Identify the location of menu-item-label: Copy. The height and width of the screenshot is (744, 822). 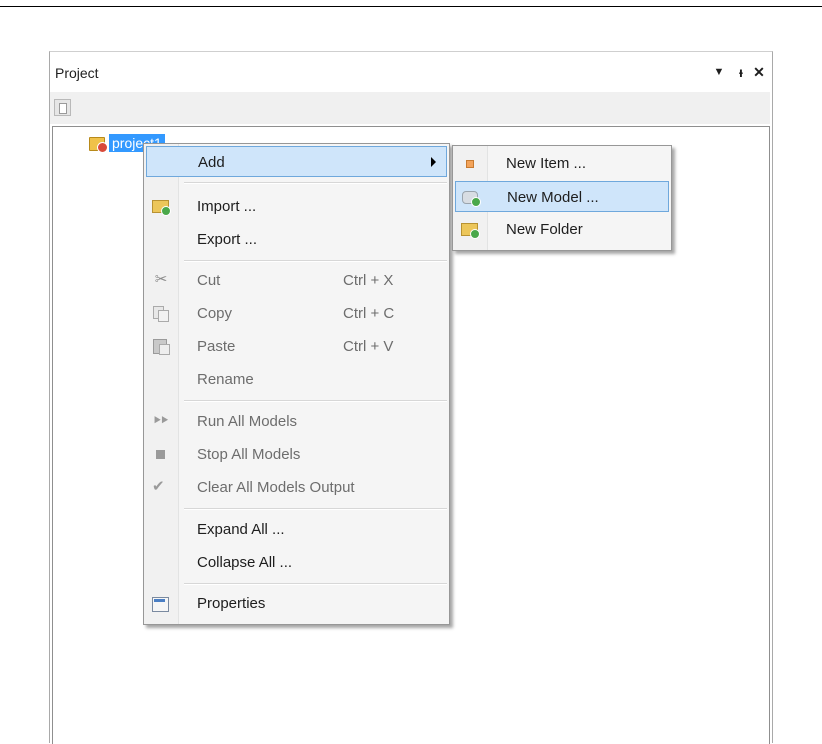
(215, 313).